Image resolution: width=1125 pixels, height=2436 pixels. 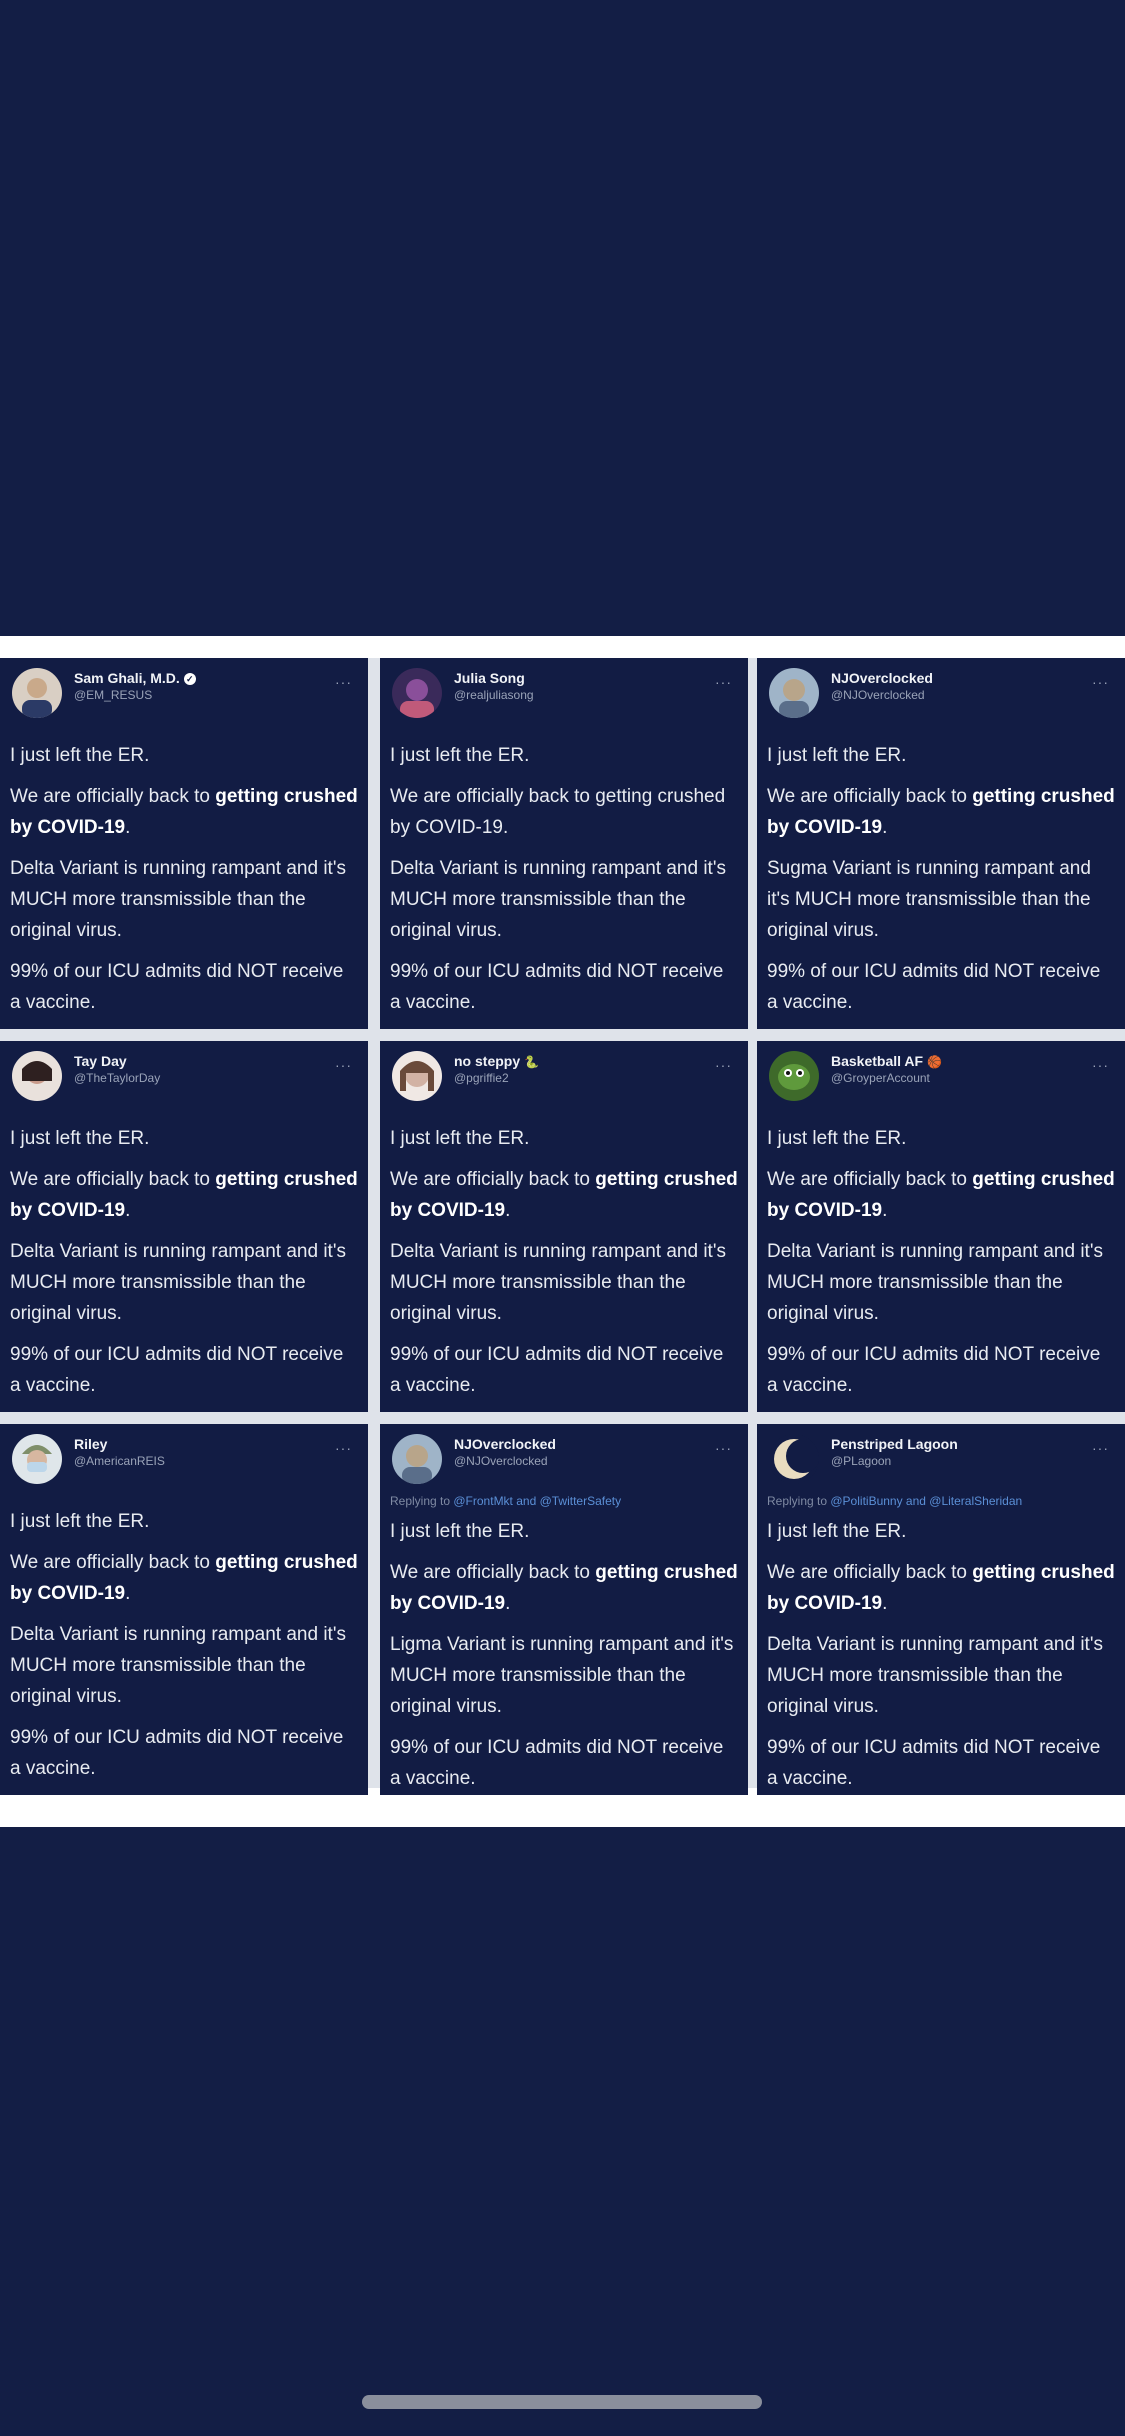 I want to click on tweet-header: Tay Day @TheTaylorDay ···, so click(x=184, y=1076).